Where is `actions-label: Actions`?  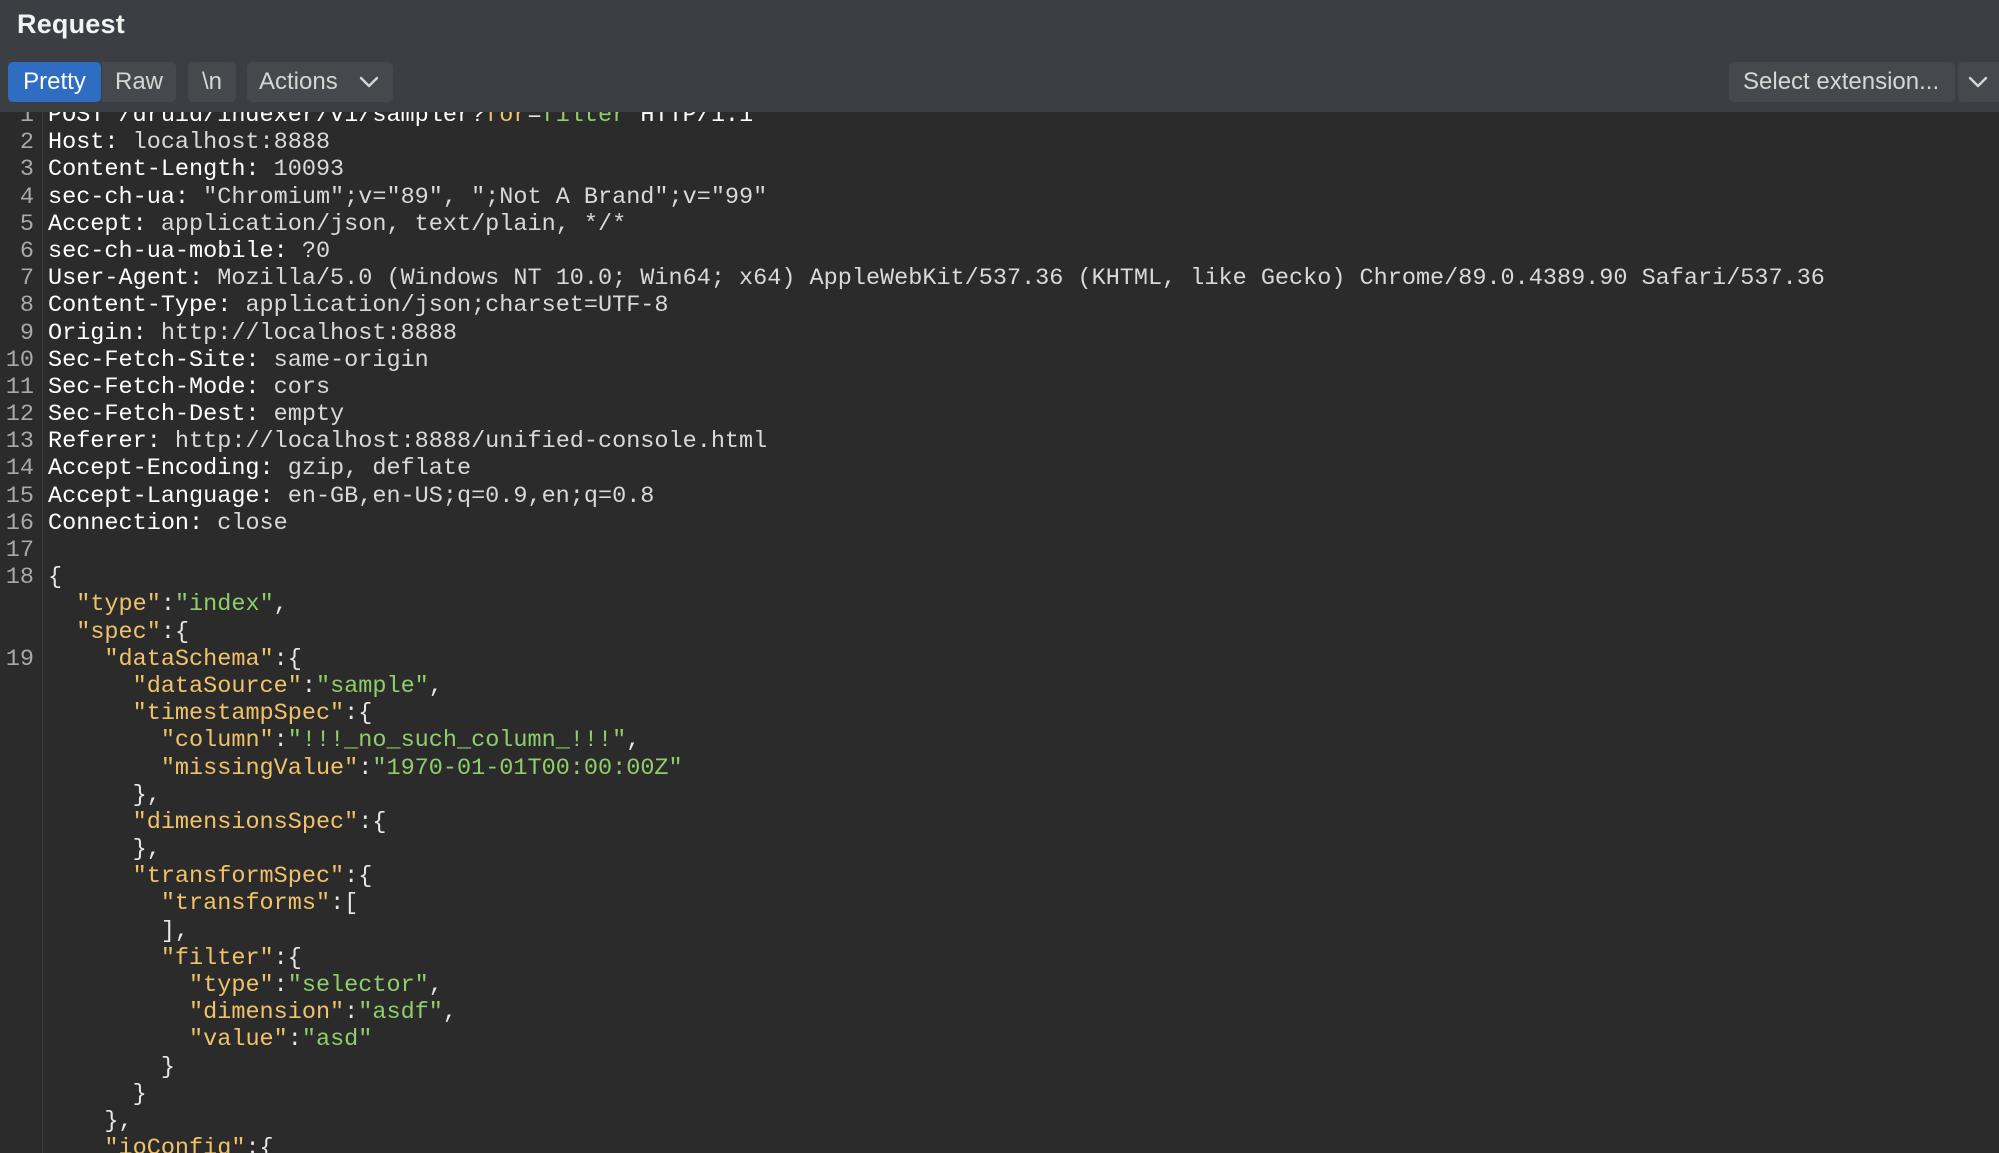 actions-label: Actions is located at coordinates (298, 81).